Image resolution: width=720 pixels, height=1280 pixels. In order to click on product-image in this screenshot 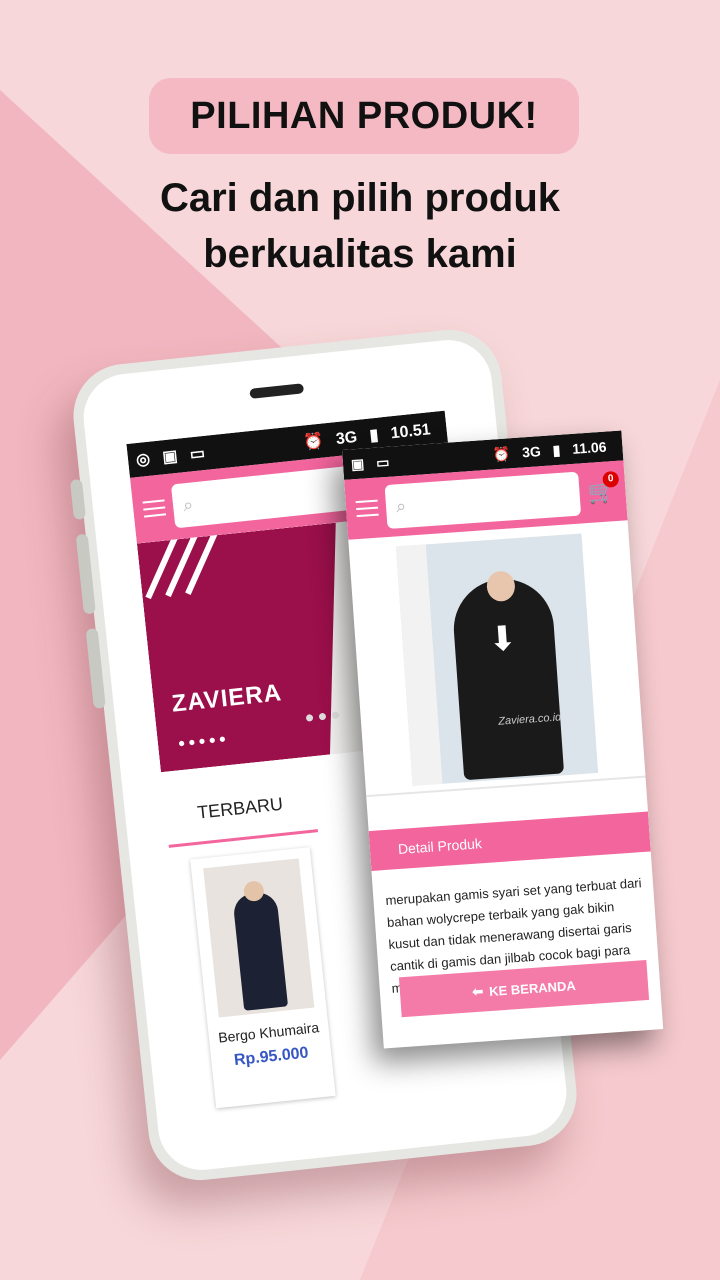, I will do `click(259, 938)`.